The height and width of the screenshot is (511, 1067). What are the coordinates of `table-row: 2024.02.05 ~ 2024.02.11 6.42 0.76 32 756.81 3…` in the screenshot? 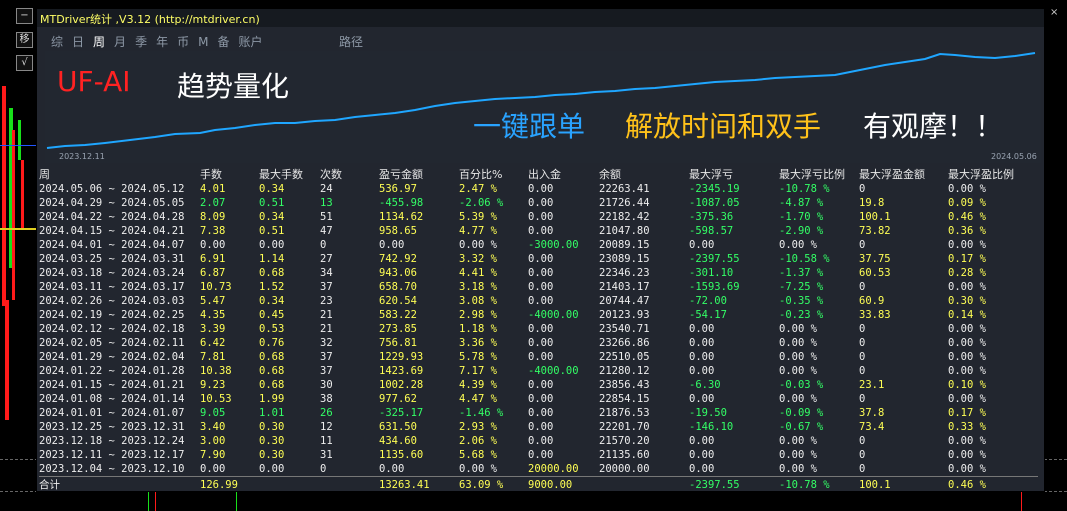 It's located at (538, 343).